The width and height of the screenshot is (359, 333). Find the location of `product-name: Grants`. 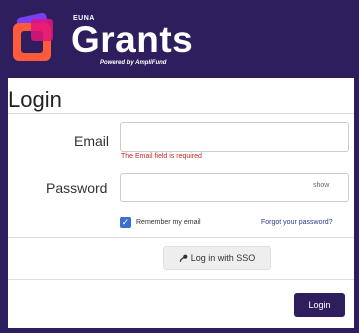

product-name: Grants is located at coordinates (132, 39).